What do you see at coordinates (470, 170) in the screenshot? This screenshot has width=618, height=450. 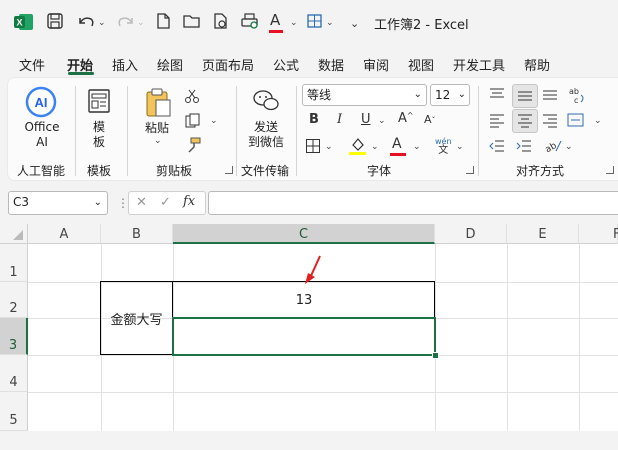 I see `font-launcher-icon` at bounding box center [470, 170].